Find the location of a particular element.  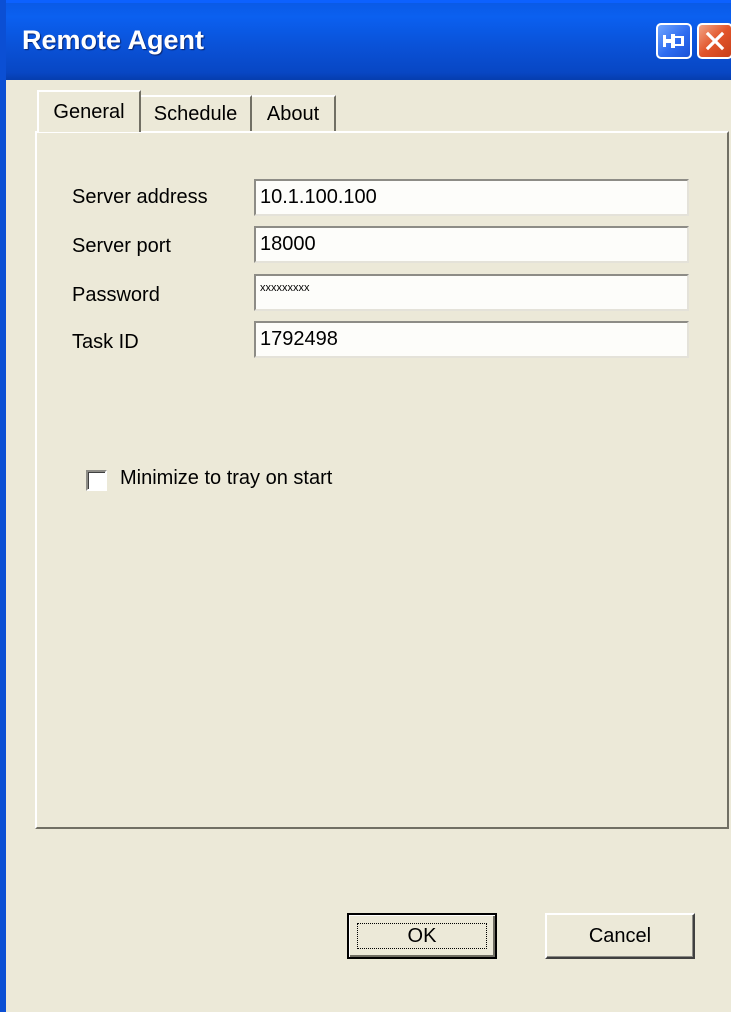

tab-general: General is located at coordinates (89, 111).